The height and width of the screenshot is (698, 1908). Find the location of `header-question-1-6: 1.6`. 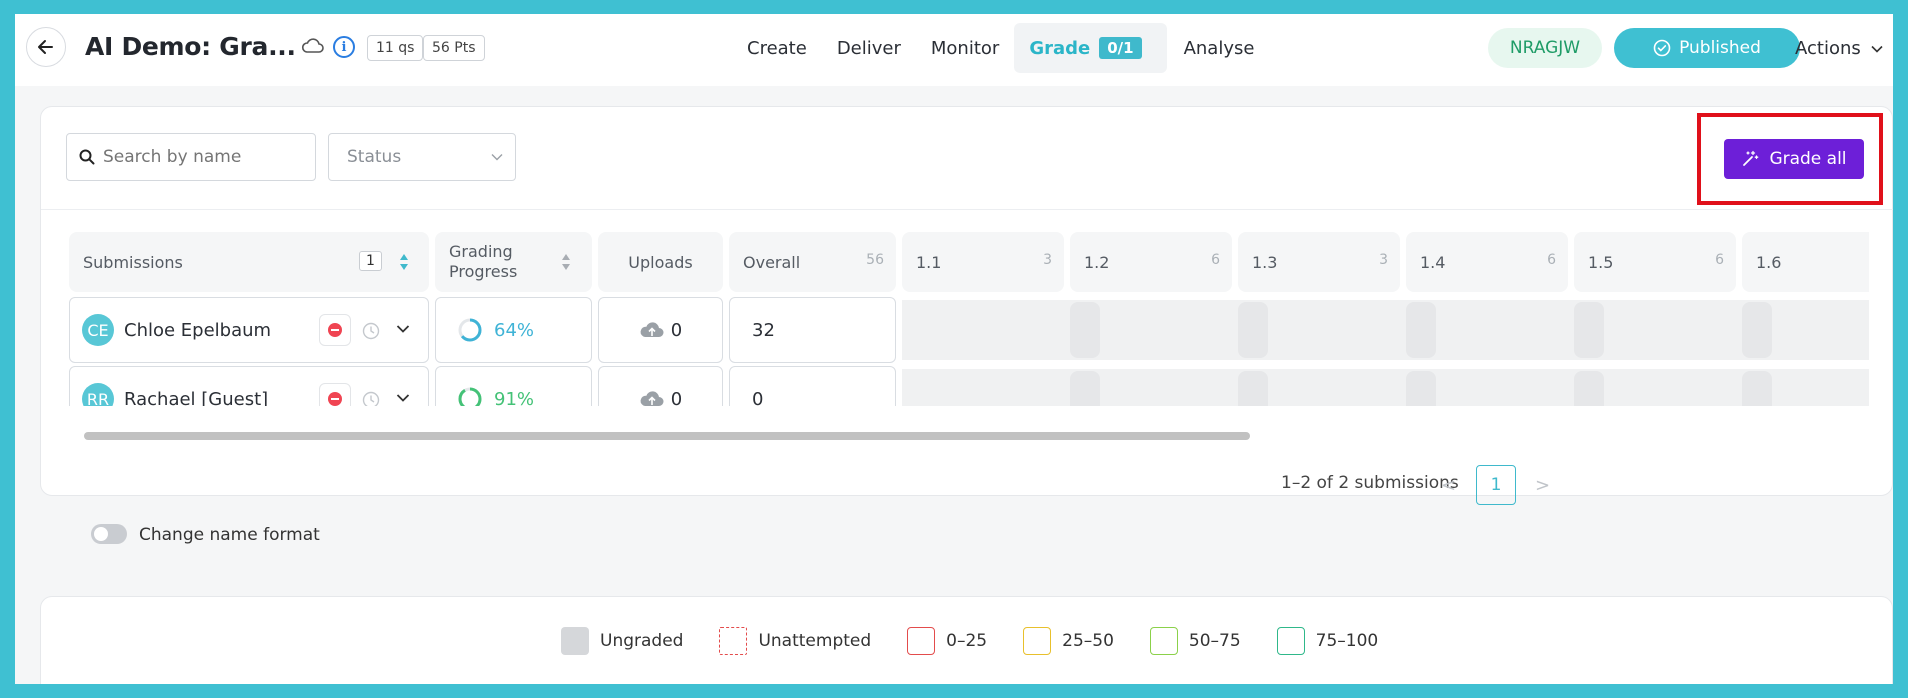

header-question-1-6: 1.6 is located at coordinates (1805, 262).